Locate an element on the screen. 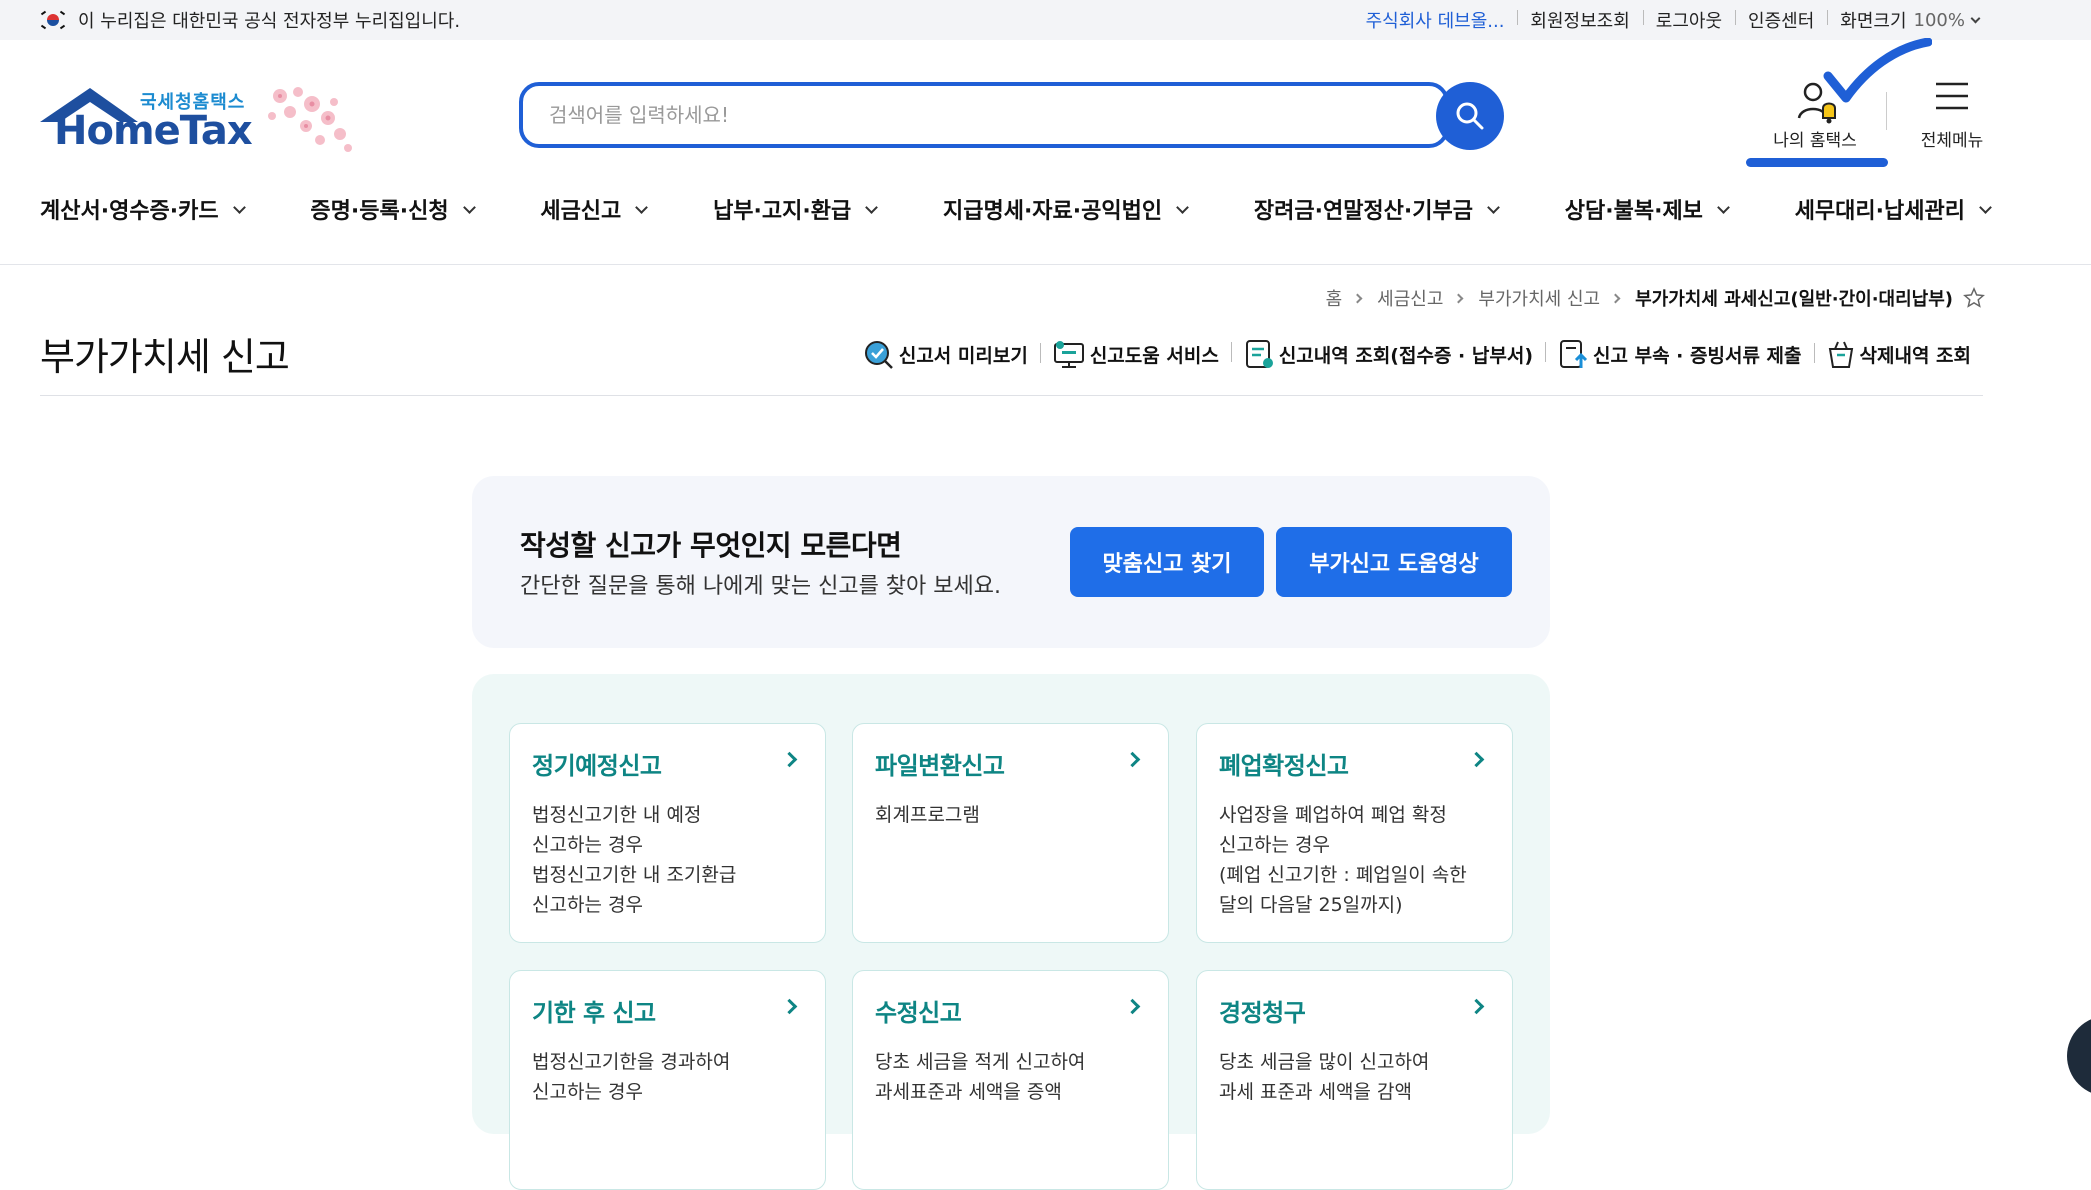 Image resolution: width=2091 pixels, height=1190 pixels. quick-preview: 신고서 미리보기 is located at coordinates (945, 354).